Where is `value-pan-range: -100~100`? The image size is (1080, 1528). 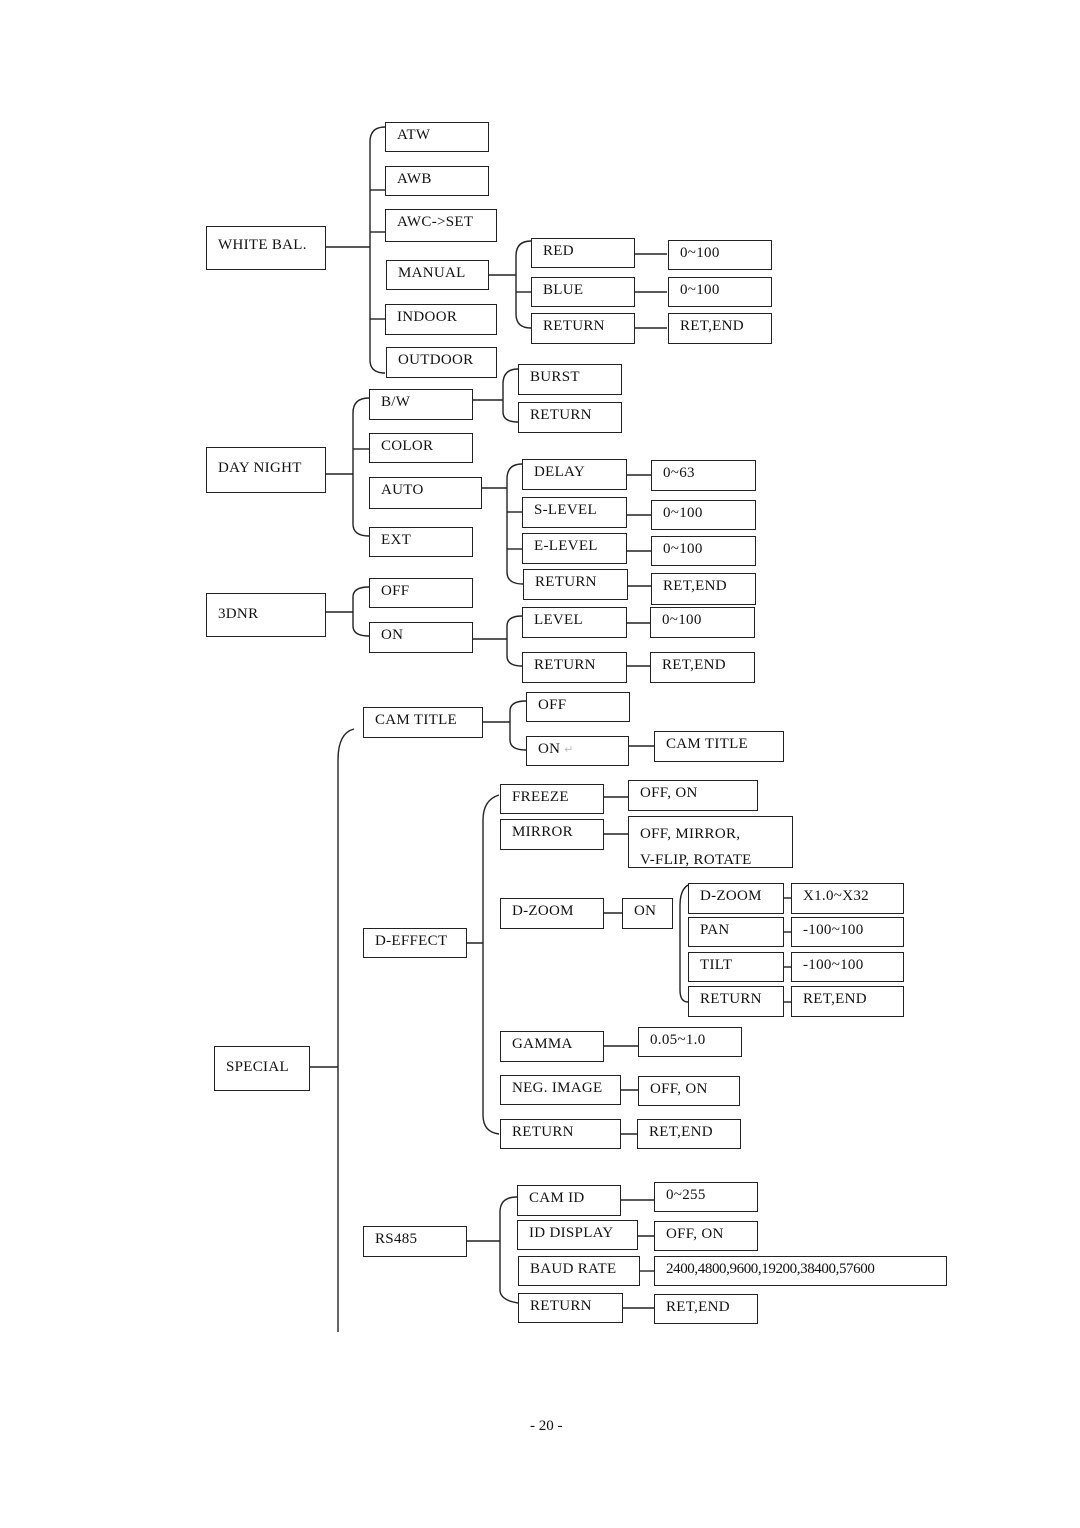 value-pan-range: -100~100 is located at coordinates (847, 932).